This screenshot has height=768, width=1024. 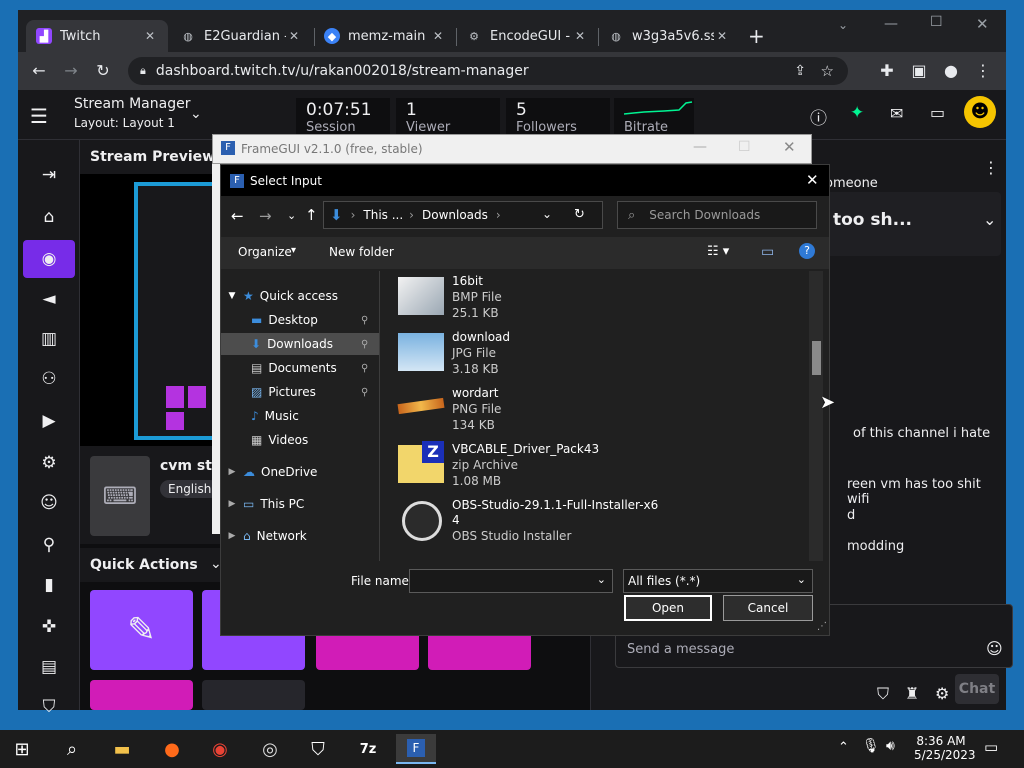 What do you see at coordinates (300, 536) in the screenshot?
I see `nav-network: ▶ ⌂ Network` at bounding box center [300, 536].